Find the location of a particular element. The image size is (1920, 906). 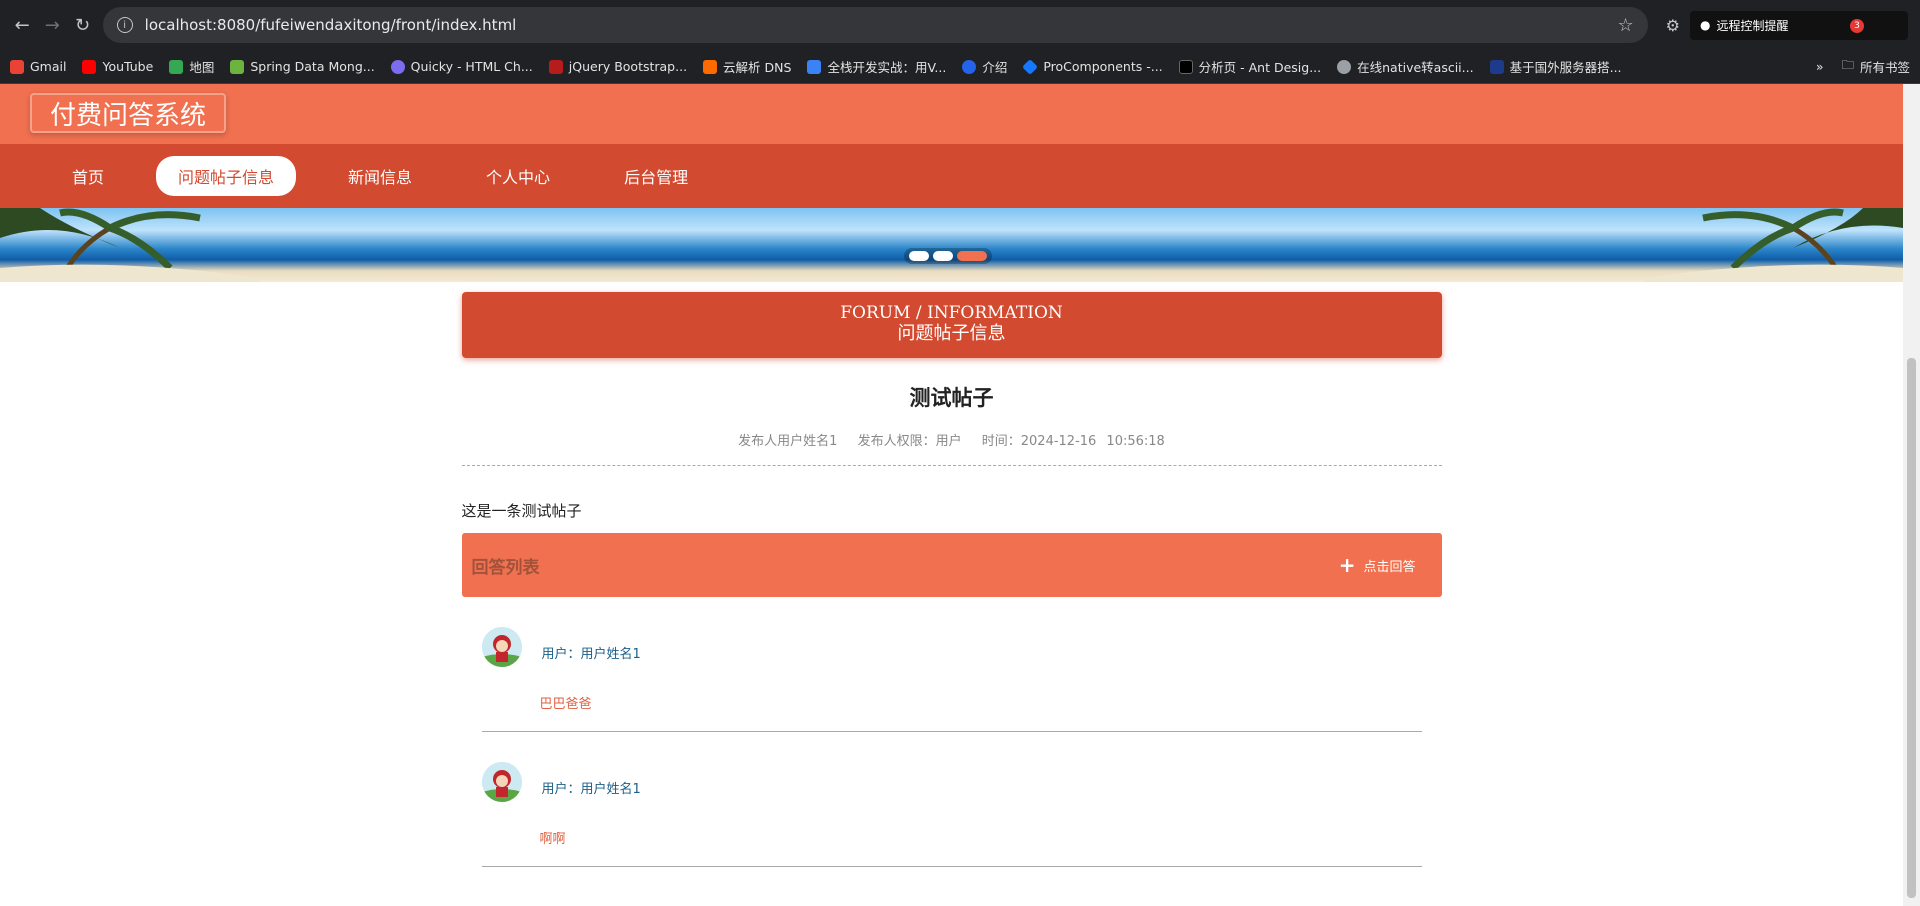

folder-icon: 🗀 is located at coordinates (1847, 64).